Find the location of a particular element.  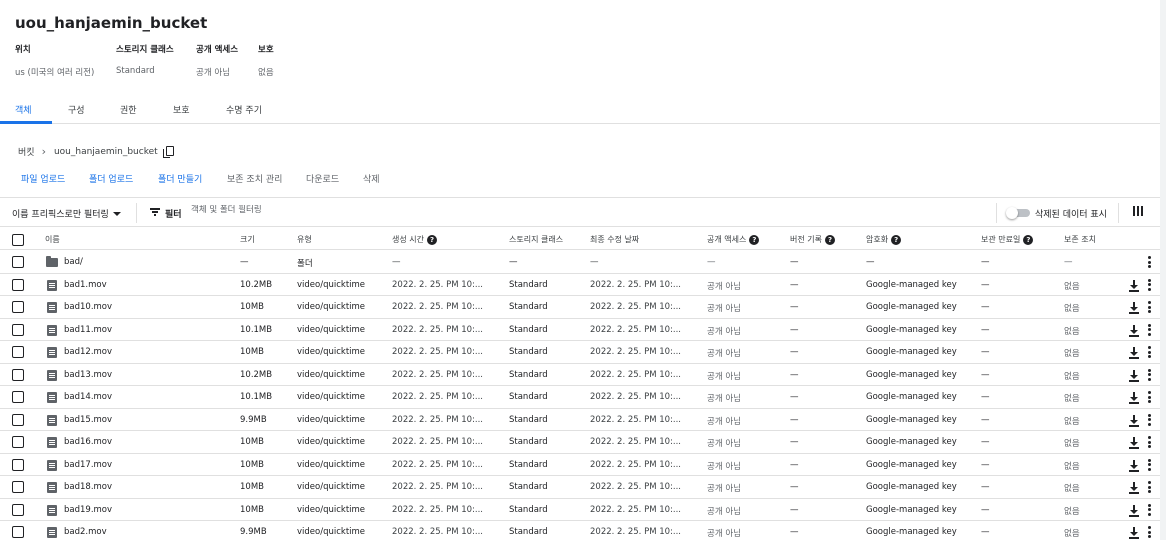

table-cell-name: bad16.mov is located at coordinates (88, 442).